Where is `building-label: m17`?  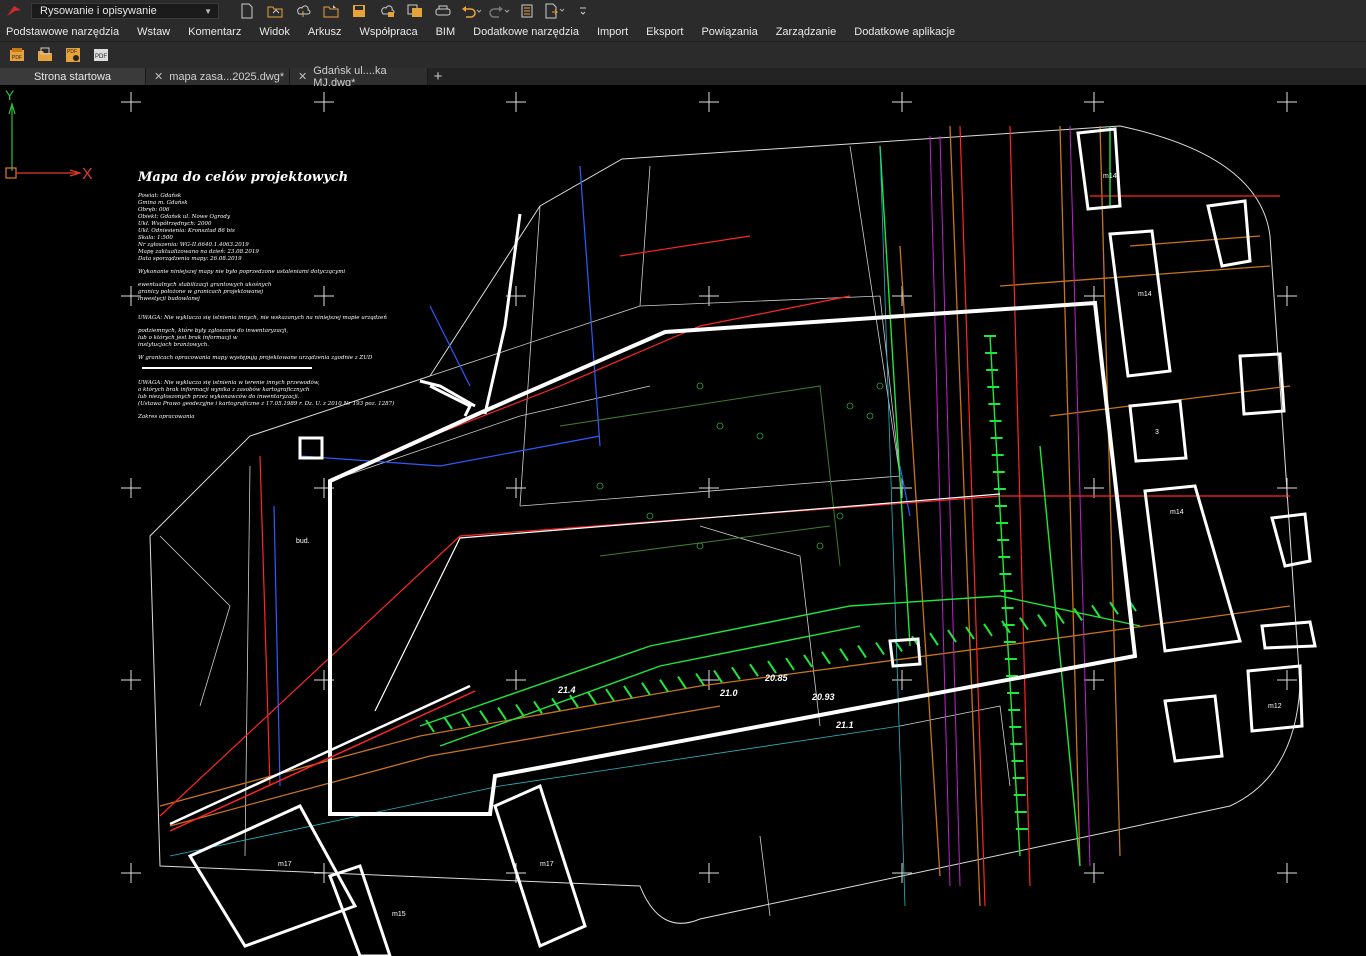 building-label: m17 is located at coordinates (547, 864).